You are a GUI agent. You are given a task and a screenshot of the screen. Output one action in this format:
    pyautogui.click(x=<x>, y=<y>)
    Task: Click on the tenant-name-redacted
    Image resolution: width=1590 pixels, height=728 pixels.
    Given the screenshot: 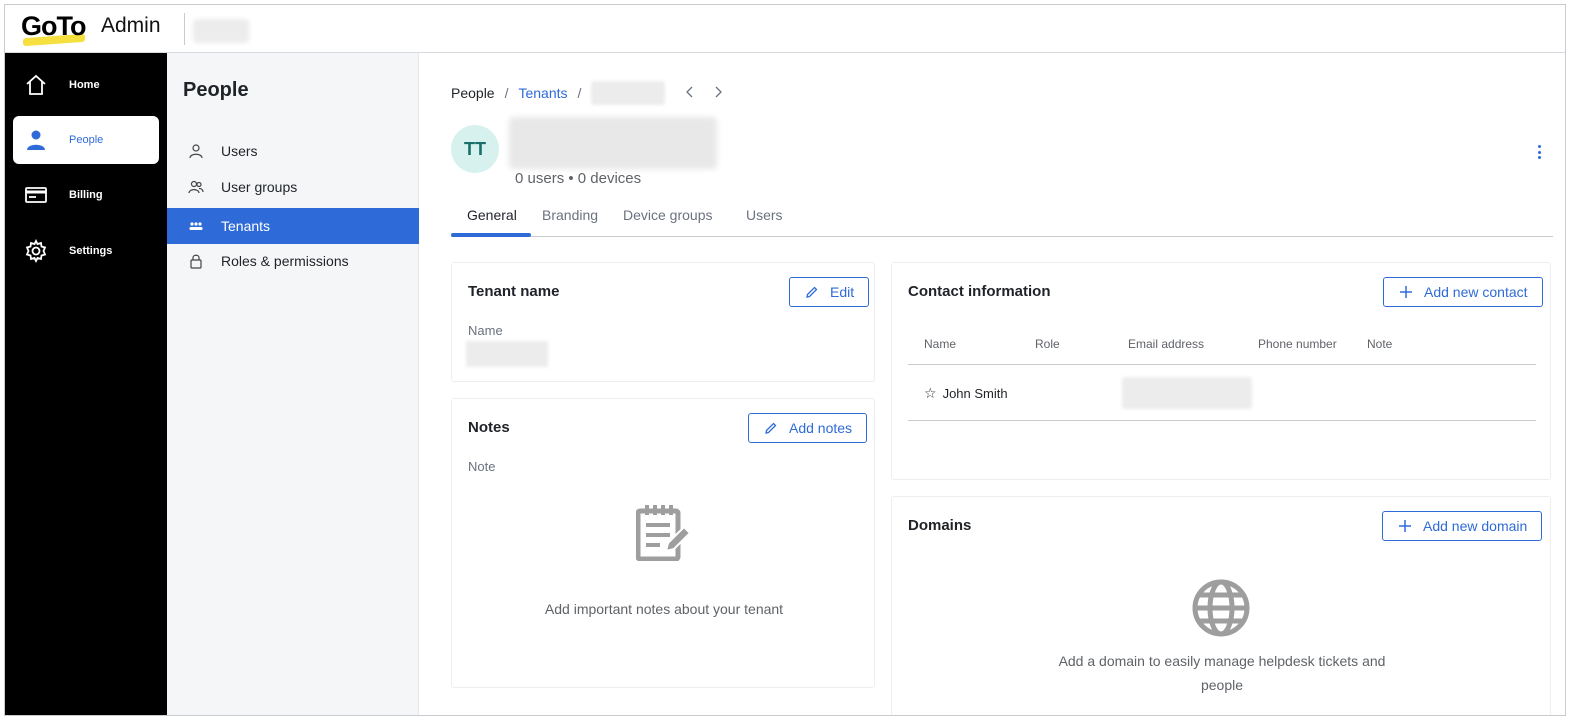 What is the action you would take?
    pyautogui.click(x=613, y=143)
    